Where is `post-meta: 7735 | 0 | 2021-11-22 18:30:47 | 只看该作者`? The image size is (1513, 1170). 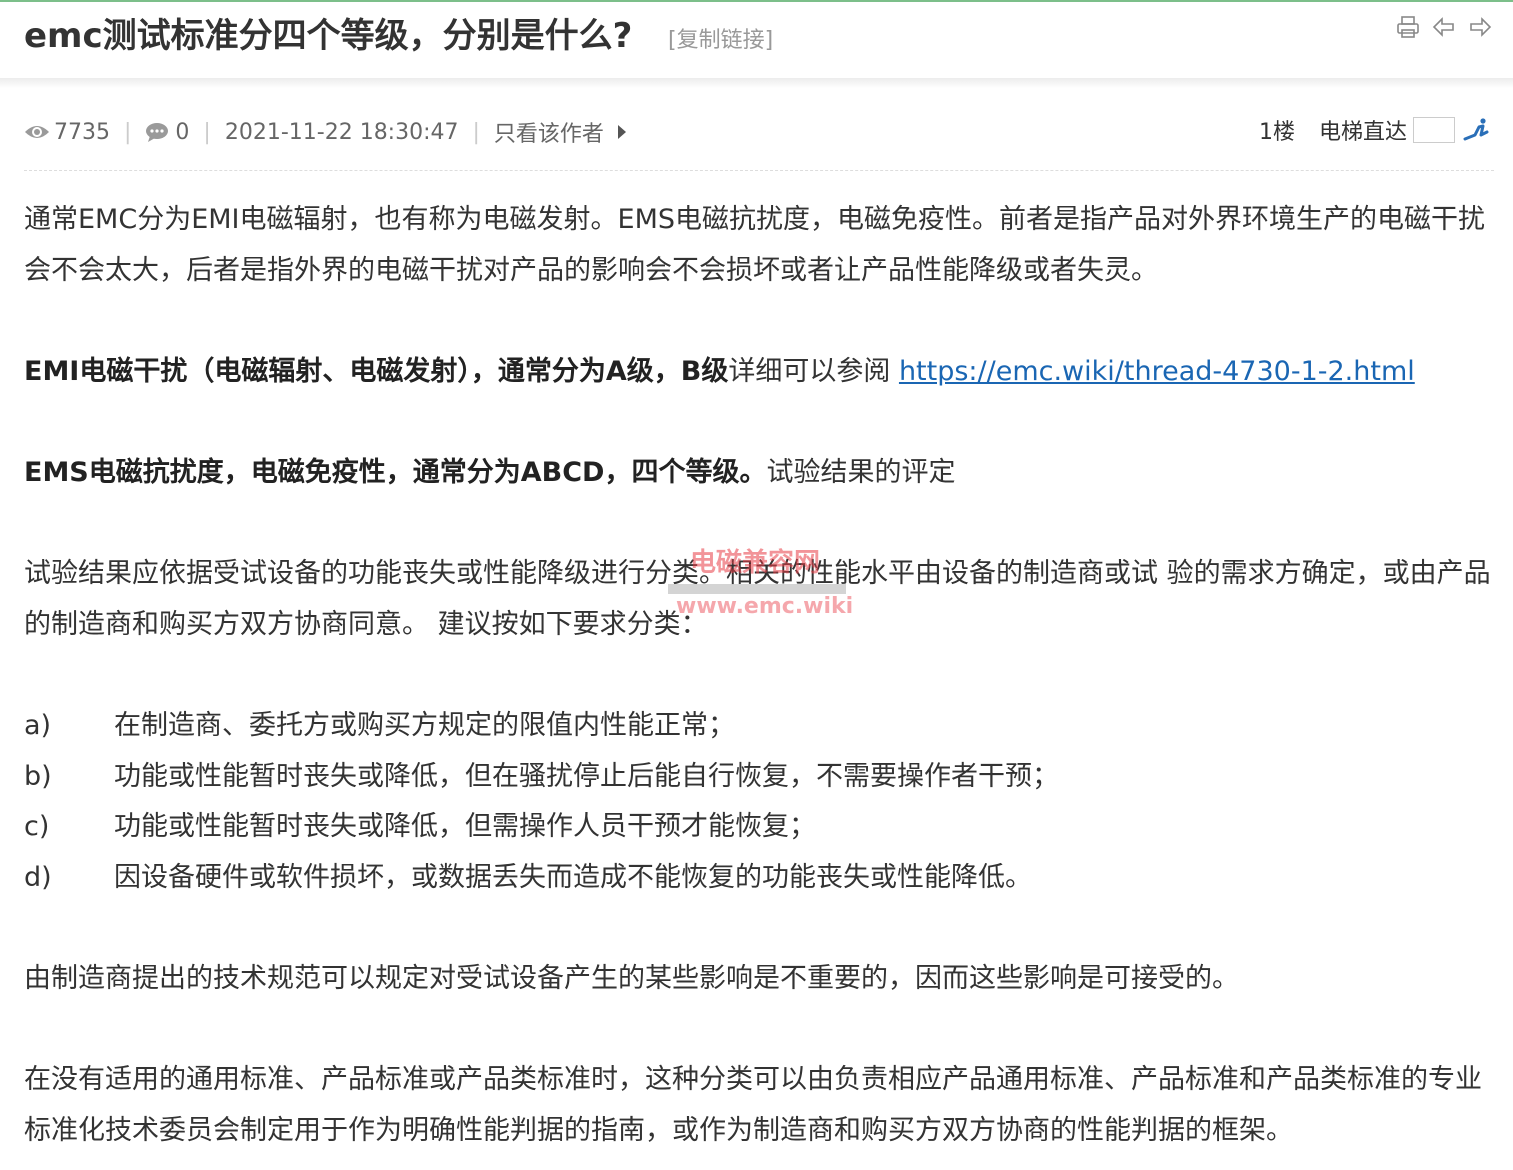
post-meta: 7735 | 0 | 2021-11-22 18:30:47 | 只看该作者 is located at coordinates (325, 132).